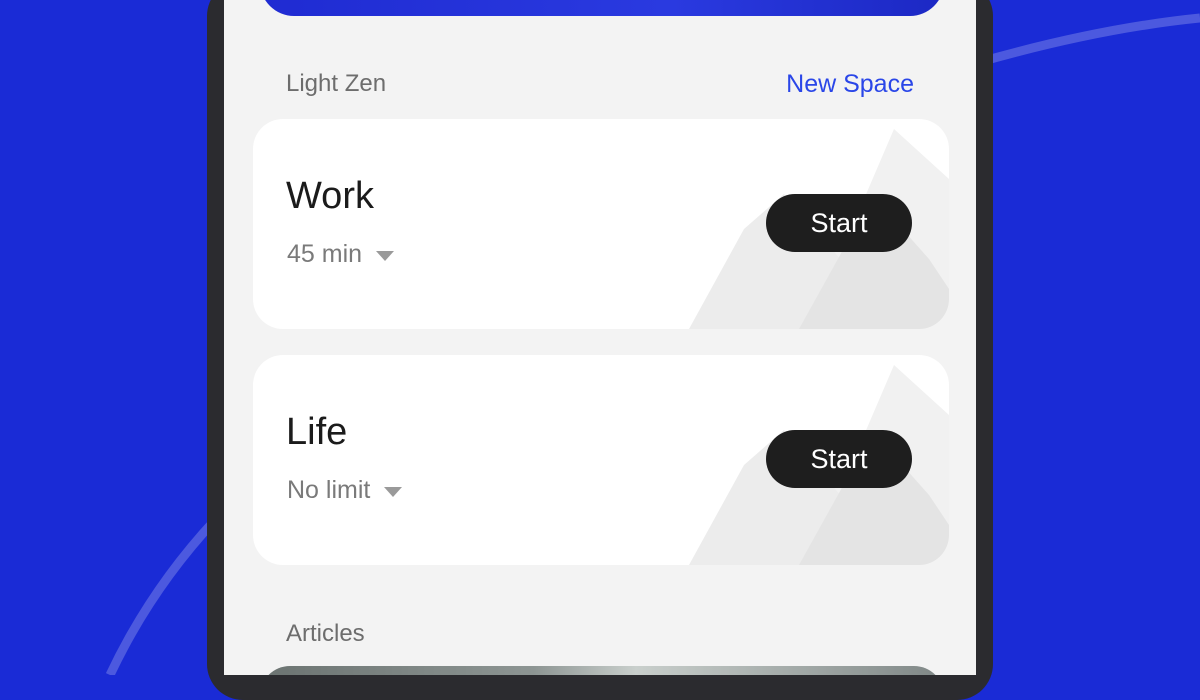 The image size is (1200, 700). I want to click on duration-dropdown: 45 min, so click(341, 254).